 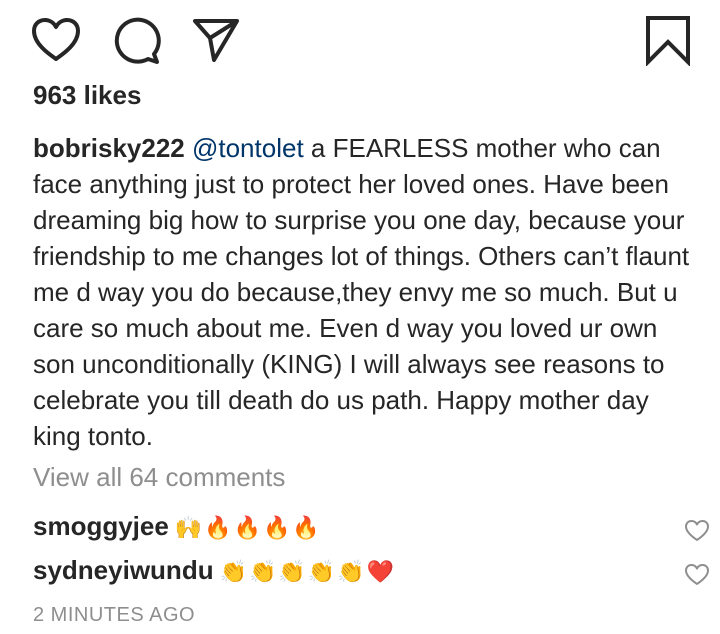 I want to click on comment-username: smoggyjee, so click(x=101, y=526).